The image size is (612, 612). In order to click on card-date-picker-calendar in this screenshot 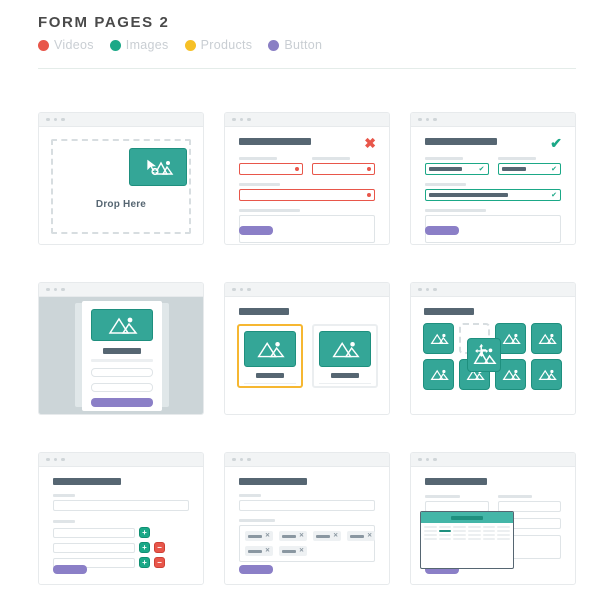, I will do `click(493, 518)`.